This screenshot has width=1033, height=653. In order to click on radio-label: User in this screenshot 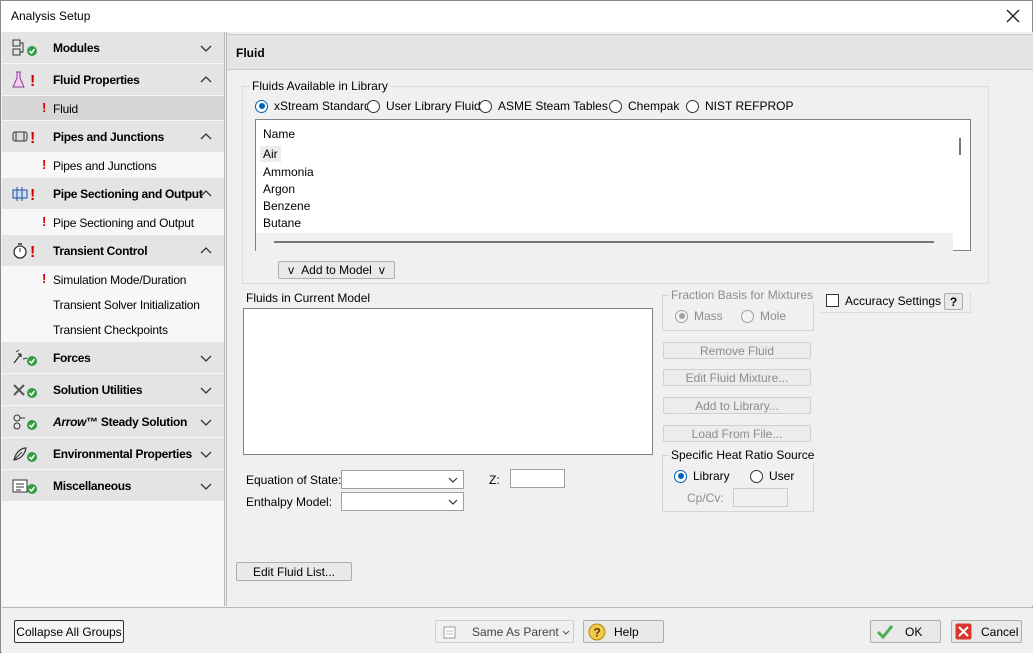, I will do `click(782, 476)`.